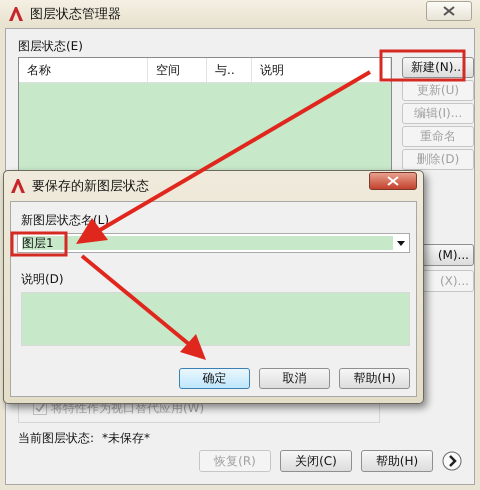 The image size is (480, 490). I want to click on column-header: 名称, so click(83, 70).